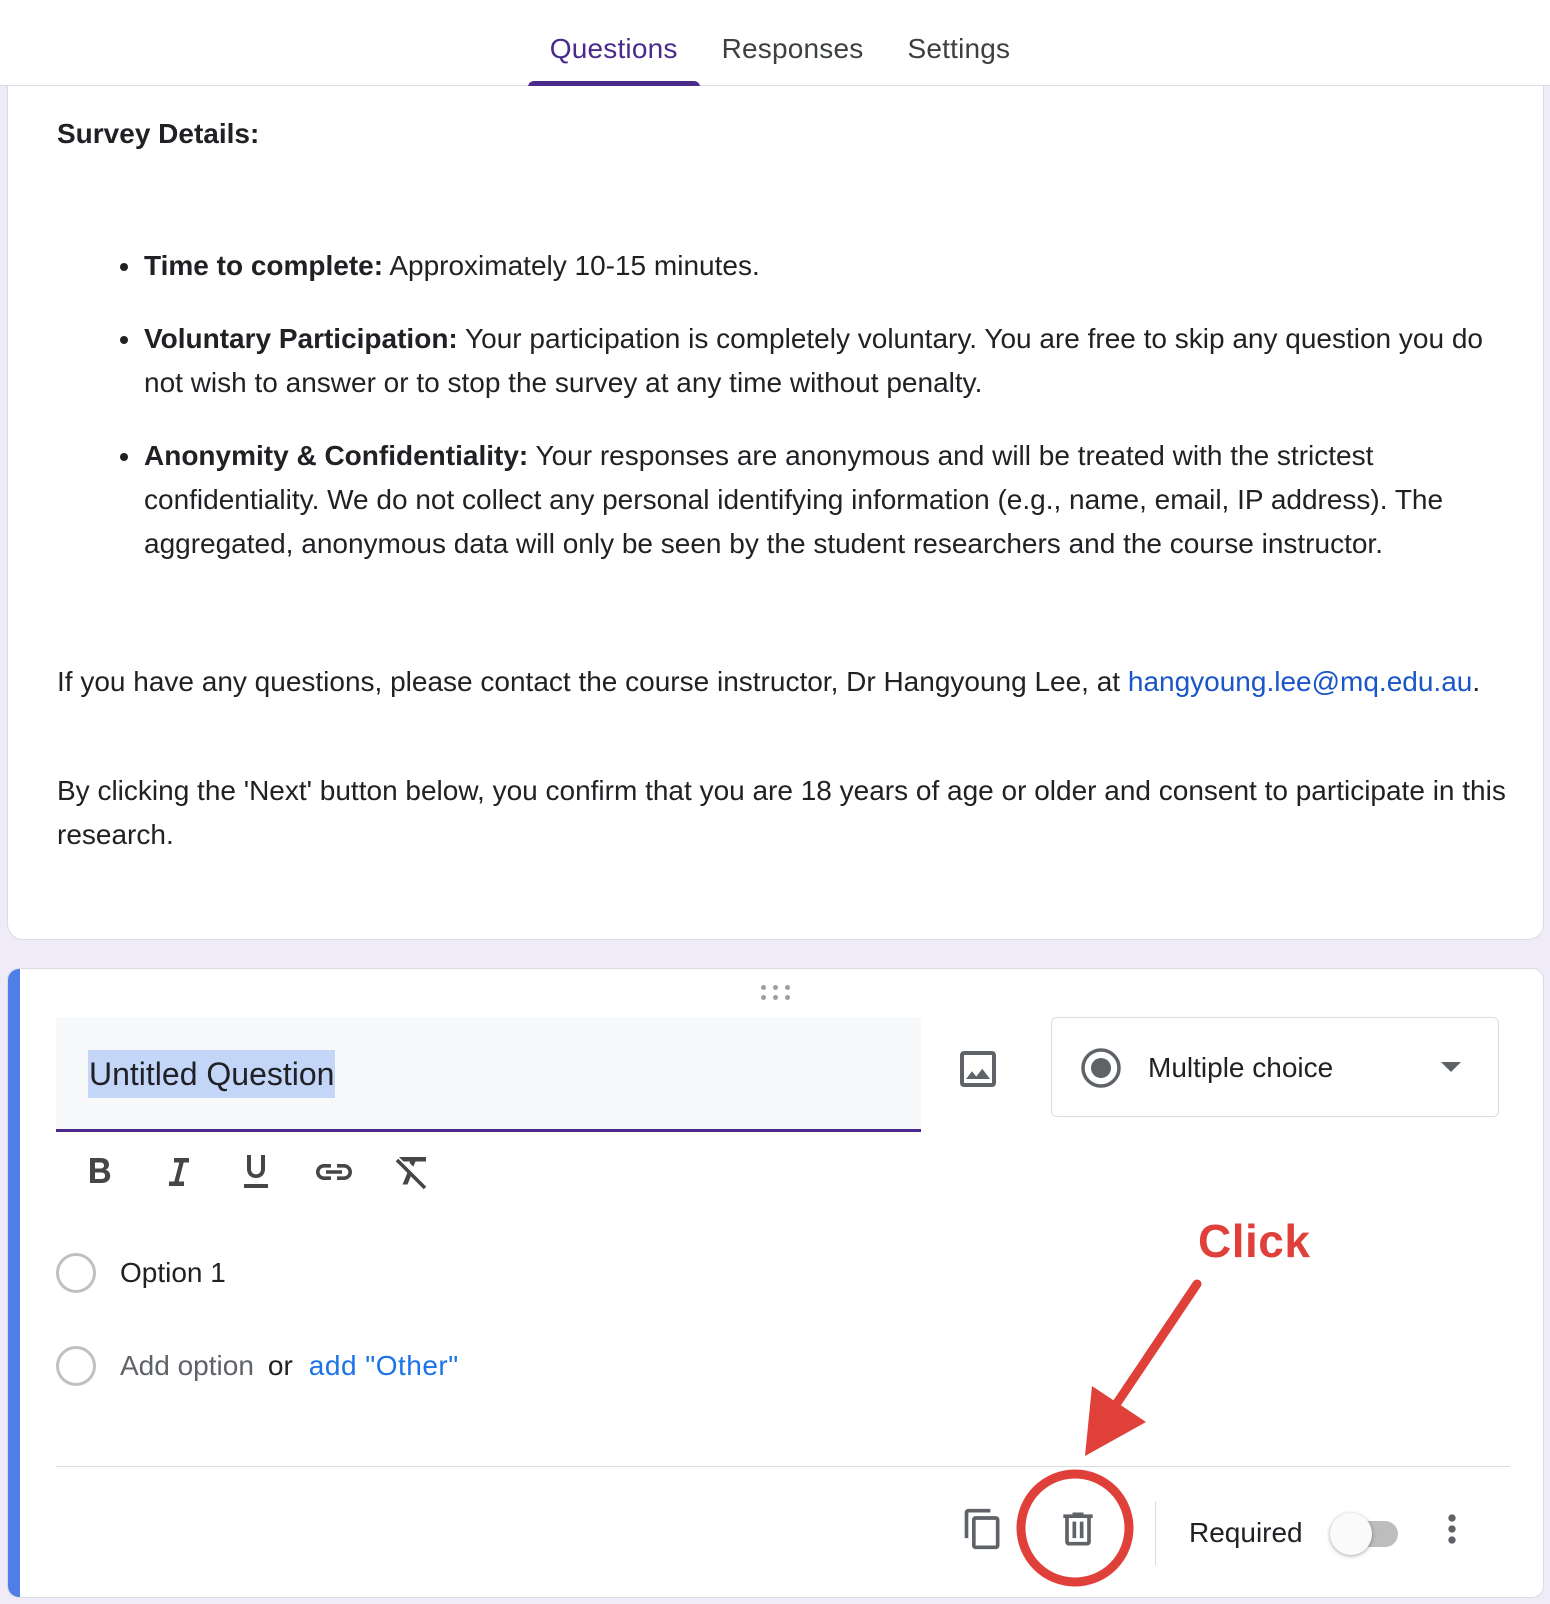 The image size is (1550, 1604). What do you see at coordinates (187, 1366) in the screenshot?
I see `add-option-button: Add option` at bounding box center [187, 1366].